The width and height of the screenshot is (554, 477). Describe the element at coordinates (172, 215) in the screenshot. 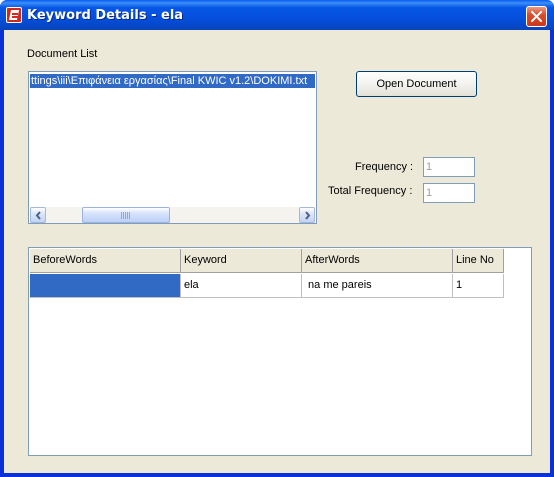

I see `horizontal-scrollbar` at that location.